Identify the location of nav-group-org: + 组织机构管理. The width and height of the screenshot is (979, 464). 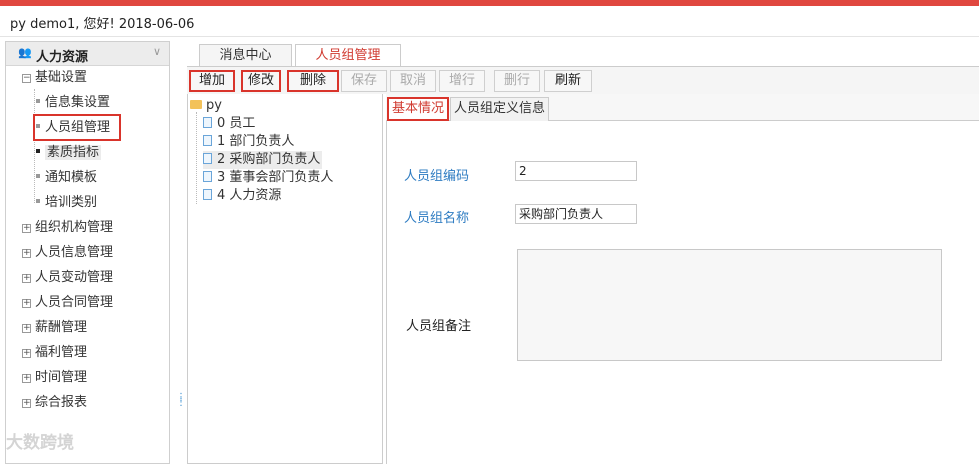
(67, 228).